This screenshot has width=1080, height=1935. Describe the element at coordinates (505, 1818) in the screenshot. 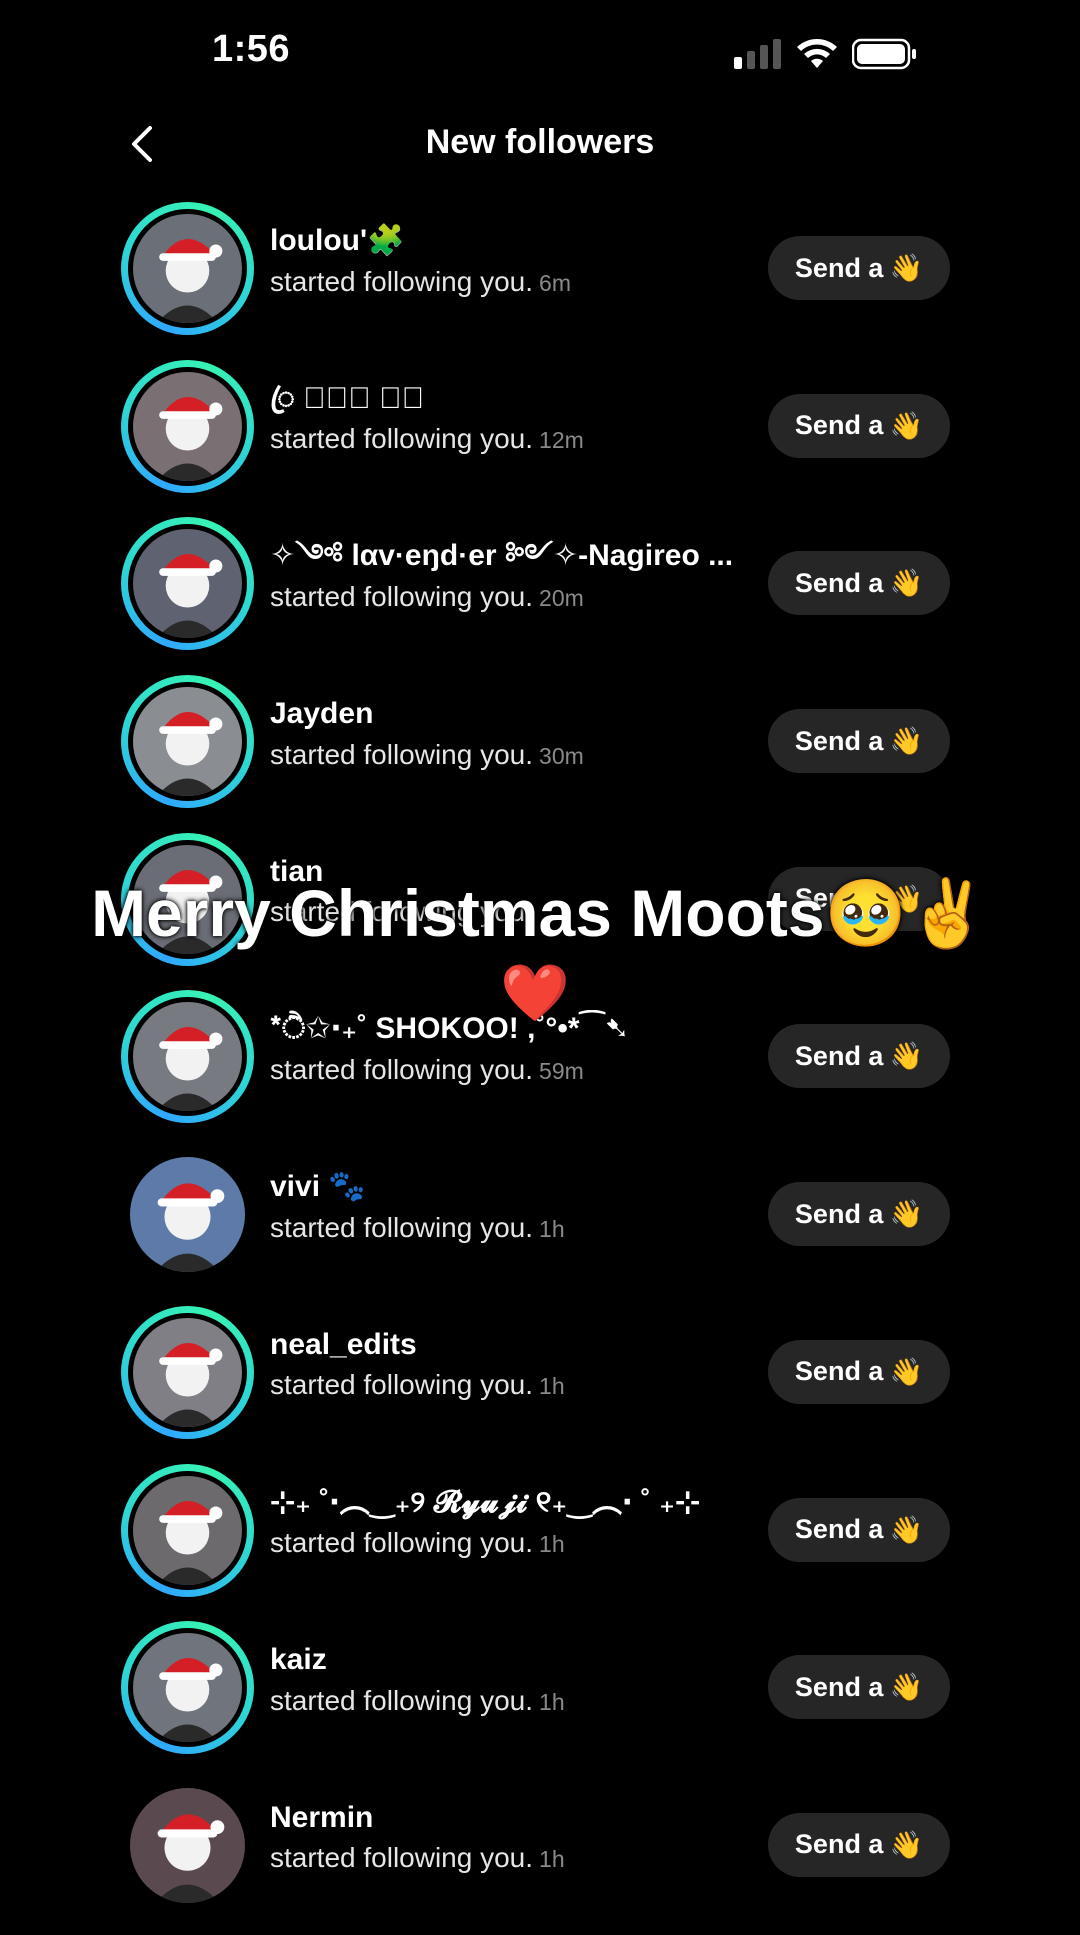

I see `username: Nermin` at that location.